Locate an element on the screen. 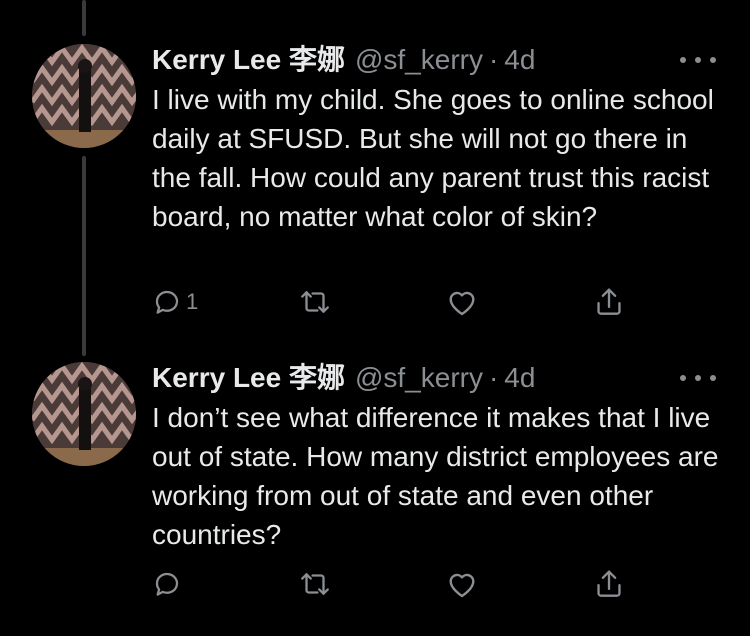 This screenshot has height=636, width=750. reply-count: 1 is located at coordinates (192, 301).